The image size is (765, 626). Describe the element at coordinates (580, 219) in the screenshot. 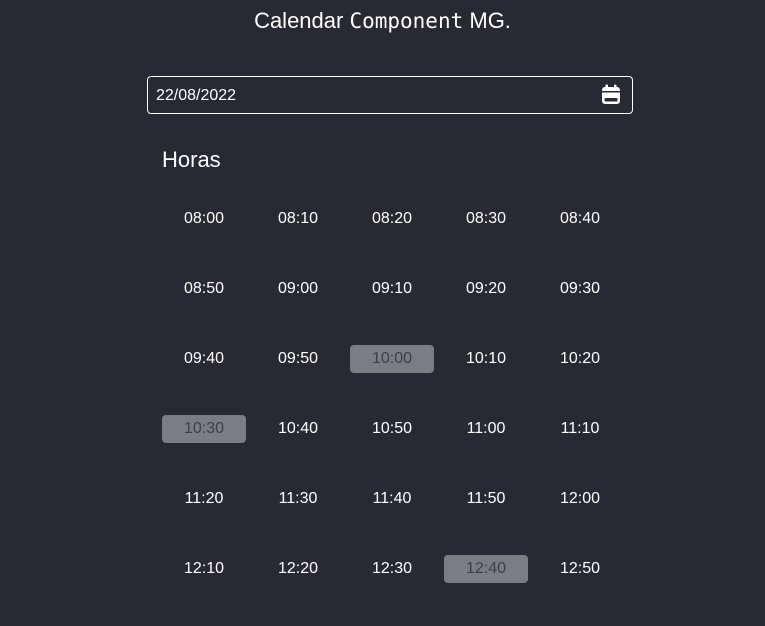

I see `time-slot-0840: 08:40` at that location.